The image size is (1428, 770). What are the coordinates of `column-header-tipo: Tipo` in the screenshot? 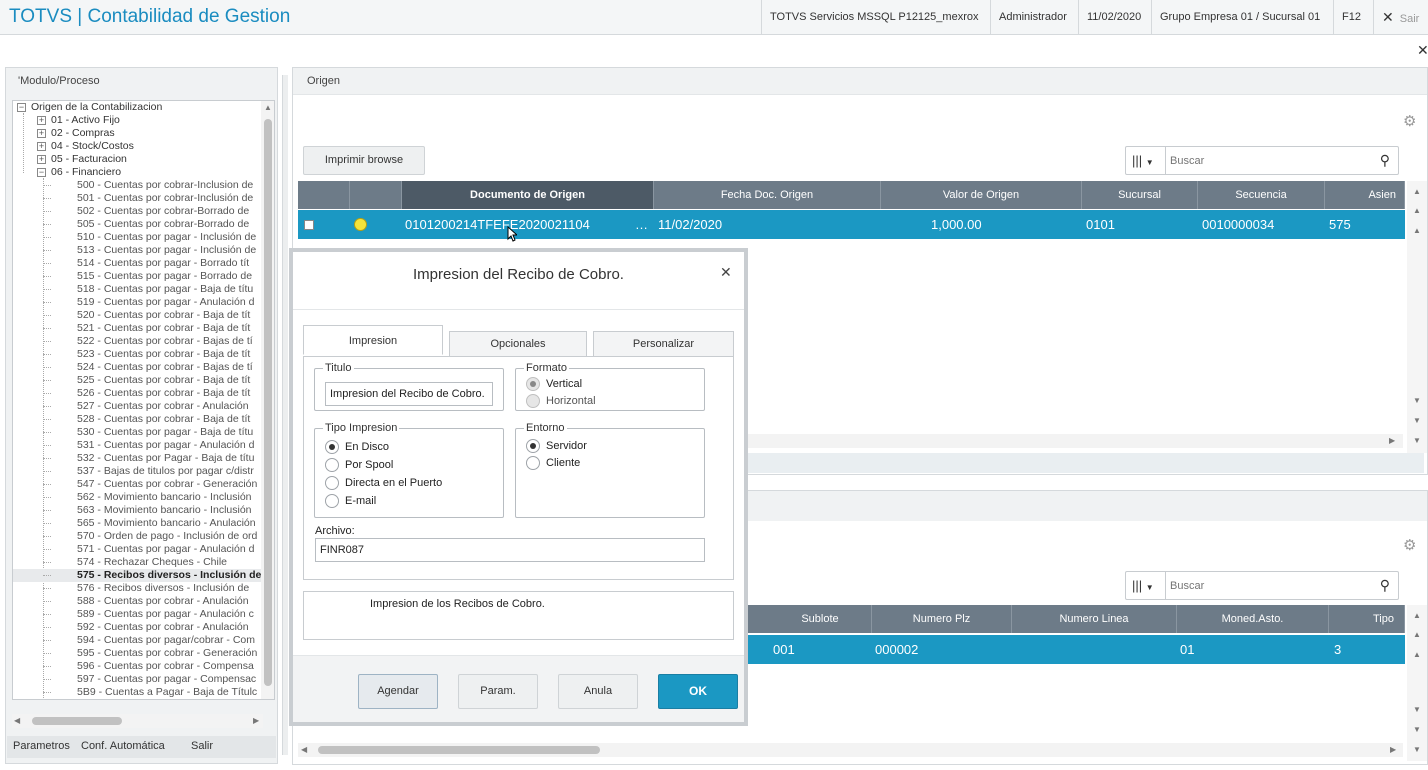 It's located at (1367, 619).